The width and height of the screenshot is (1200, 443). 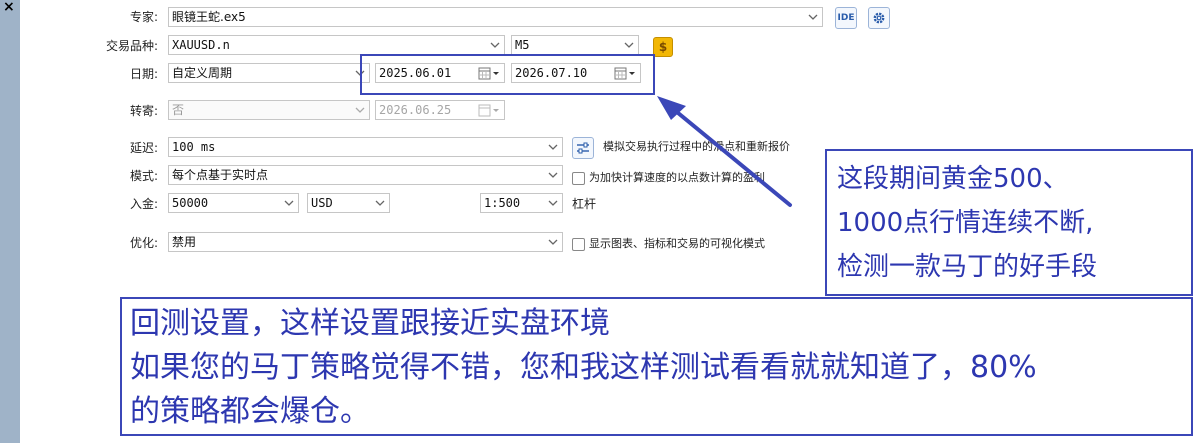 What do you see at coordinates (365, 175) in the screenshot?
I see `model-select: 每个点基于实时点` at bounding box center [365, 175].